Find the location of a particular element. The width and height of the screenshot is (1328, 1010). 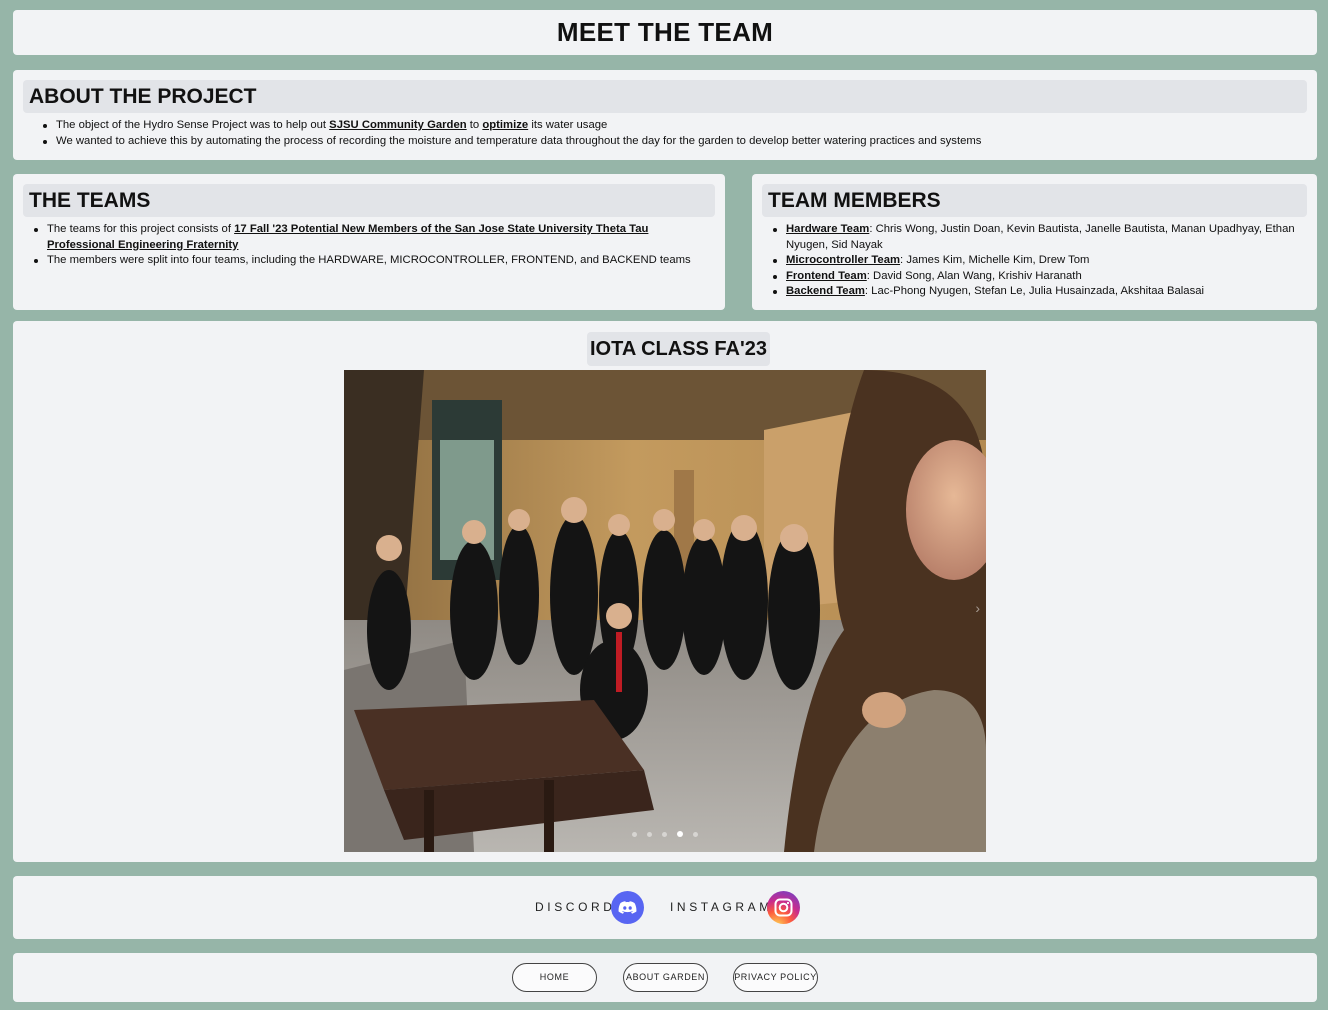

carousel-dot-active is located at coordinates (680, 834).